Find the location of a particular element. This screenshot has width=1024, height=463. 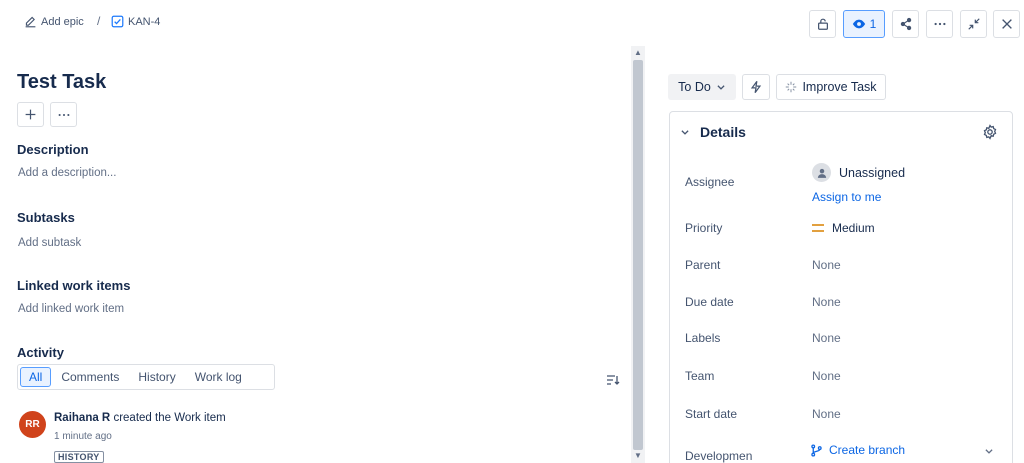

details-toggle: Details is located at coordinates (713, 132).